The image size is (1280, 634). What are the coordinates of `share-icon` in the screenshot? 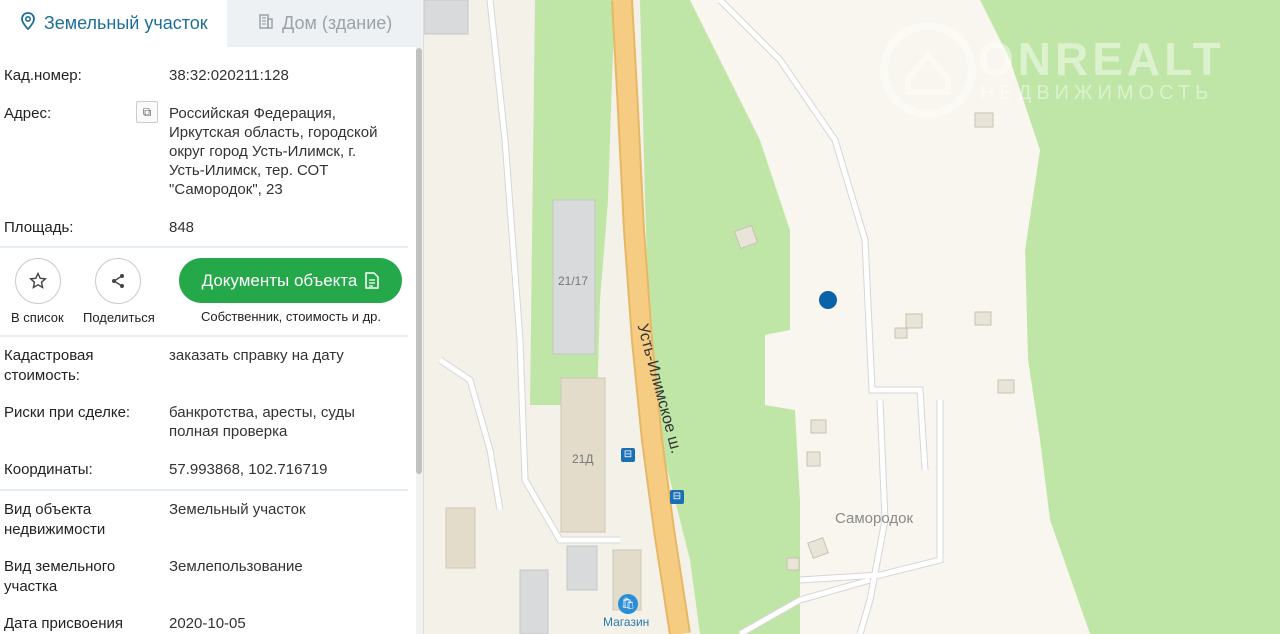 It's located at (118, 281).